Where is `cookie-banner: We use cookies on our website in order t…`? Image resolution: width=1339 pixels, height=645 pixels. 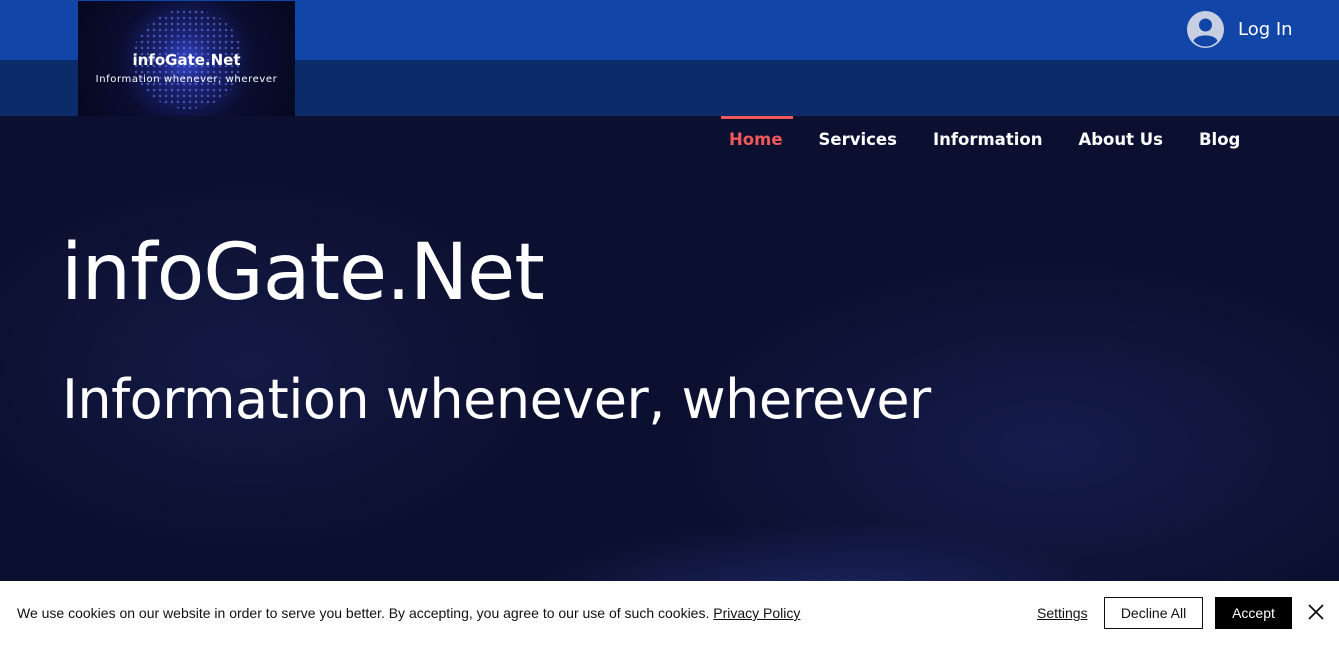 cookie-banner: We use cookies on our website in order t… is located at coordinates (669, 613).